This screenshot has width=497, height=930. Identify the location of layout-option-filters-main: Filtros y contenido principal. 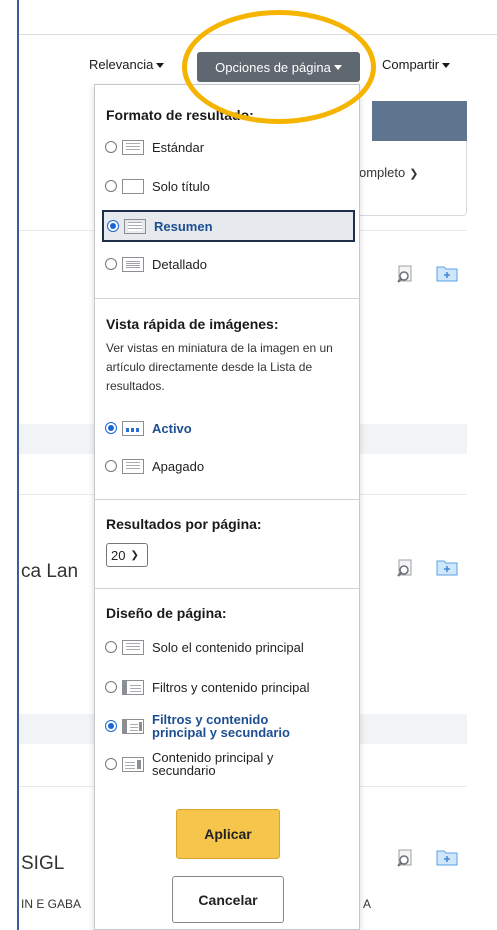
(229, 687).